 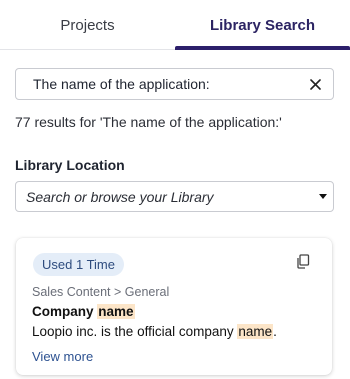 What do you see at coordinates (135, 331) in the screenshot?
I see `answer-text: Loopio inc. is the official company` at bounding box center [135, 331].